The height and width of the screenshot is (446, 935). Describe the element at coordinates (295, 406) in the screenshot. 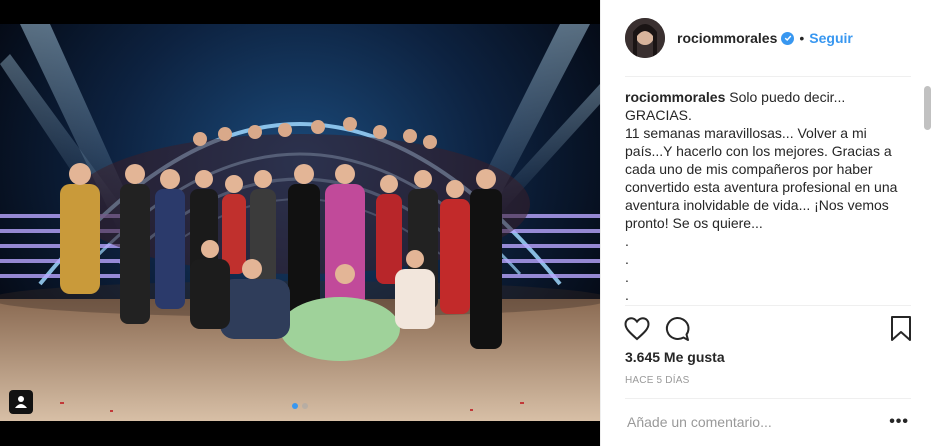

I see `carousel-dot-active` at that location.